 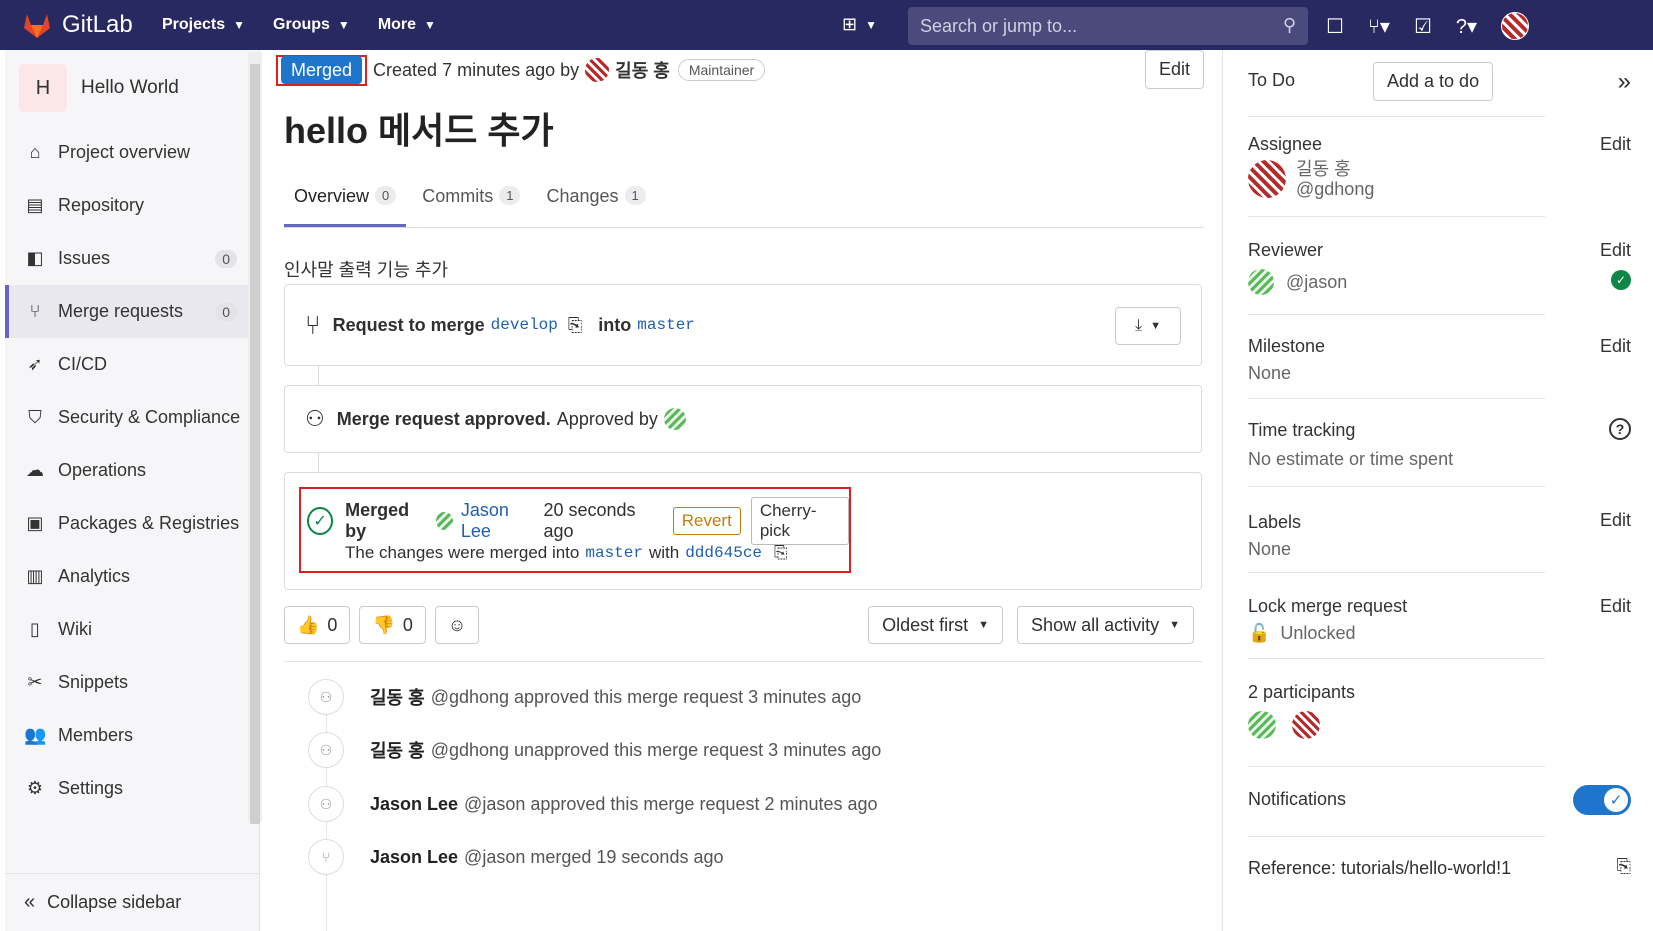 I want to click on tab-commits: Commits 1, so click(x=471, y=201).